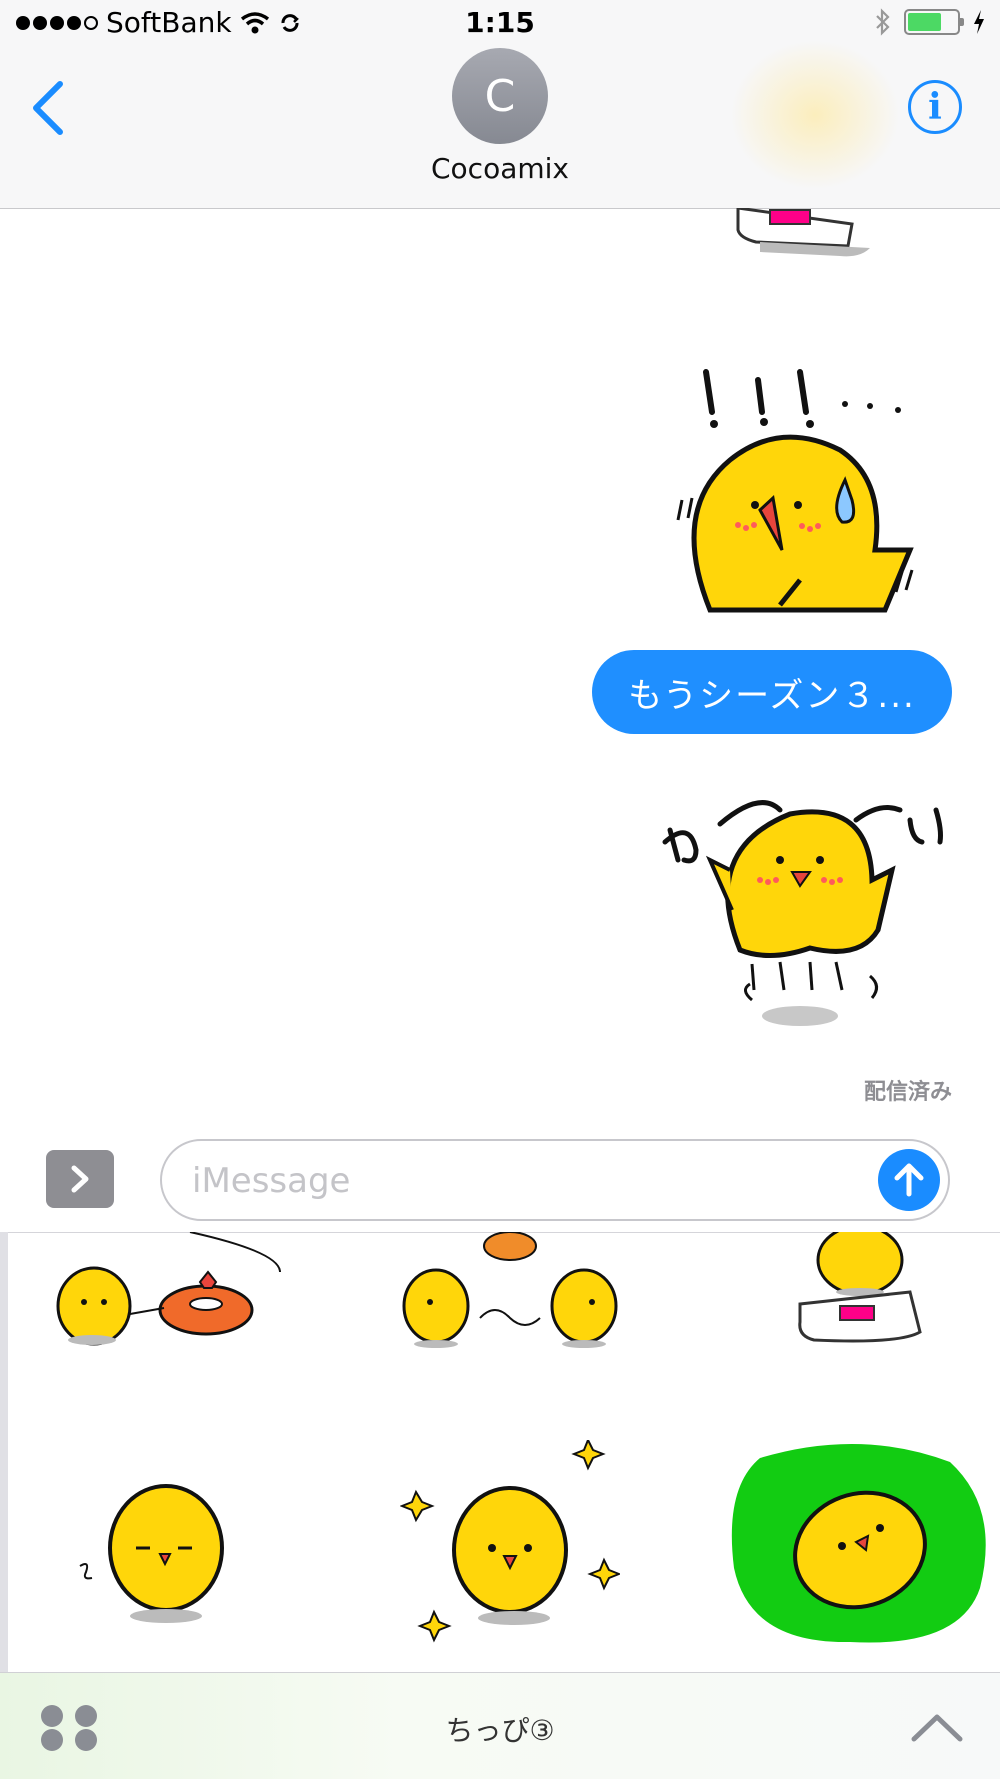  I want to click on contact-name: Cocoamix, so click(500, 168).